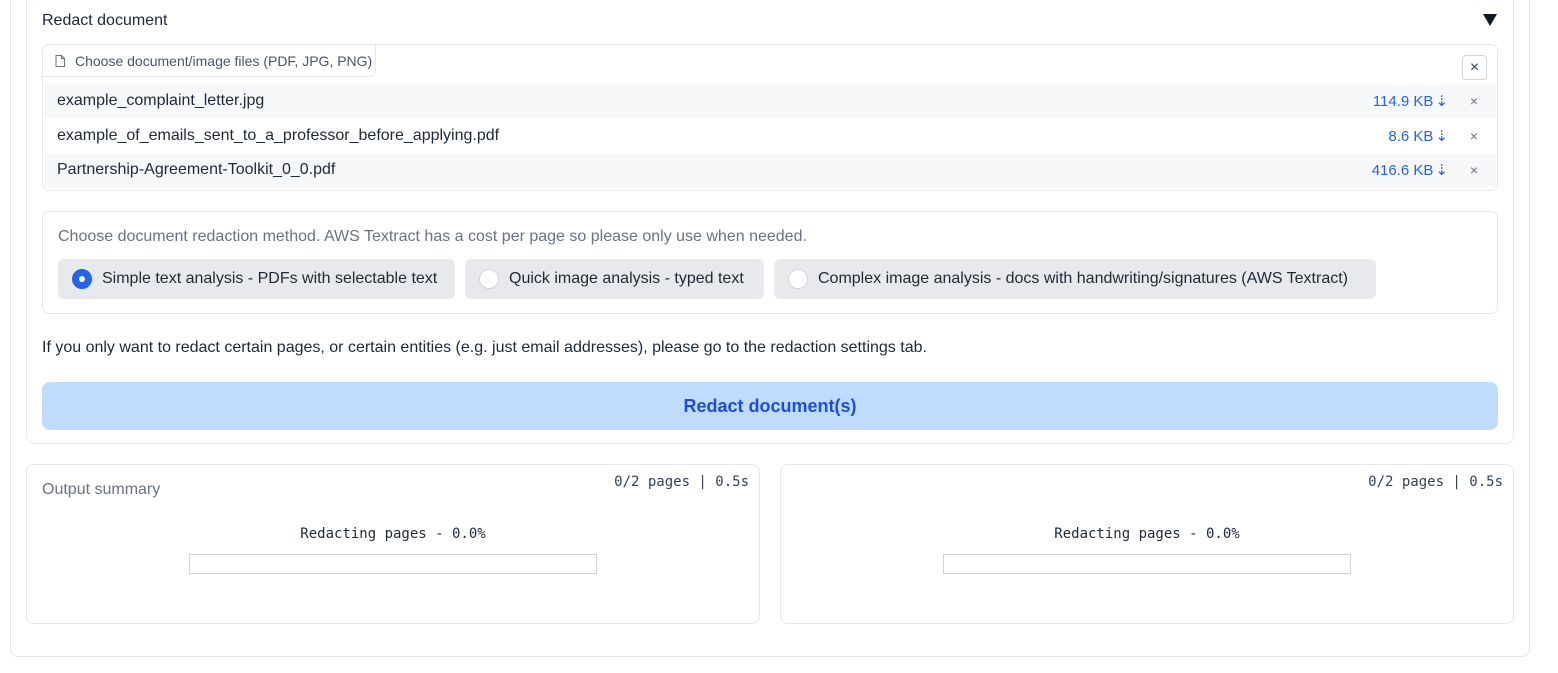 The image size is (1558, 673). What do you see at coordinates (60, 60) in the screenshot?
I see `file-icon` at bounding box center [60, 60].